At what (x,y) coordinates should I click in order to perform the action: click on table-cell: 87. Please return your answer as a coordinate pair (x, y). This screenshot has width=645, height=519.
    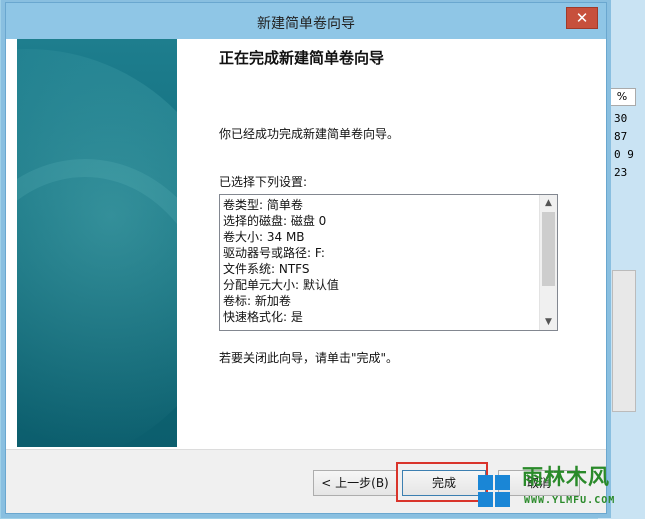
    Looking at the image, I should click on (621, 136).